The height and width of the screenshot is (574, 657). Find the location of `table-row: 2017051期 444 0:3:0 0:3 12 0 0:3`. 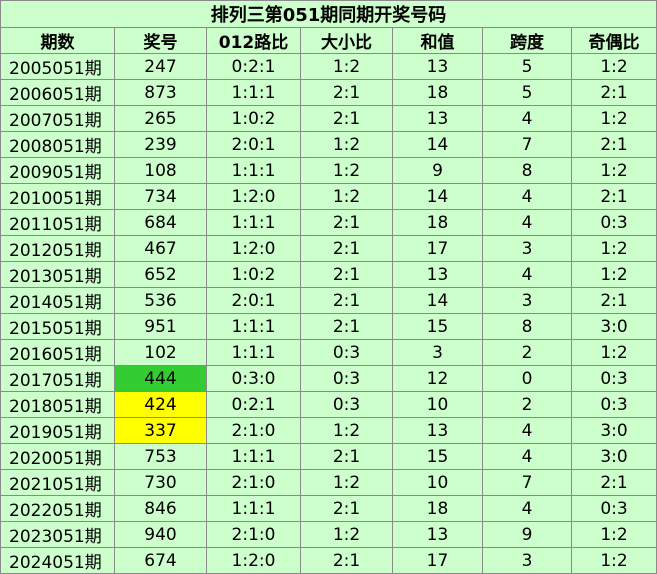

table-row: 2017051期 444 0:3:0 0:3 12 0 0:3 is located at coordinates (328, 378).